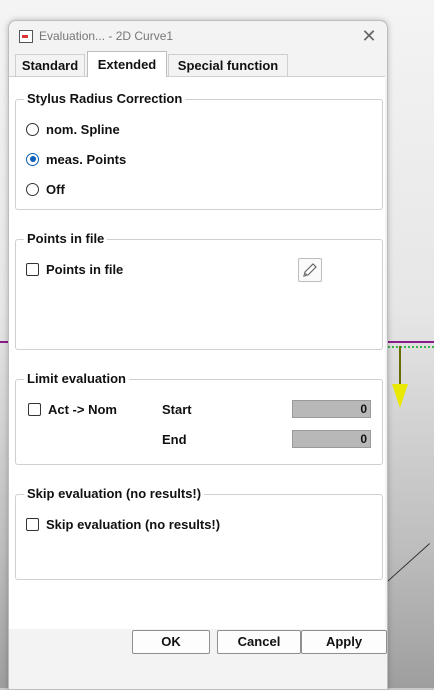 The image size is (434, 690). Describe the element at coordinates (228, 65) in the screenshot. I see `tab-special-function: Special function` at that location.